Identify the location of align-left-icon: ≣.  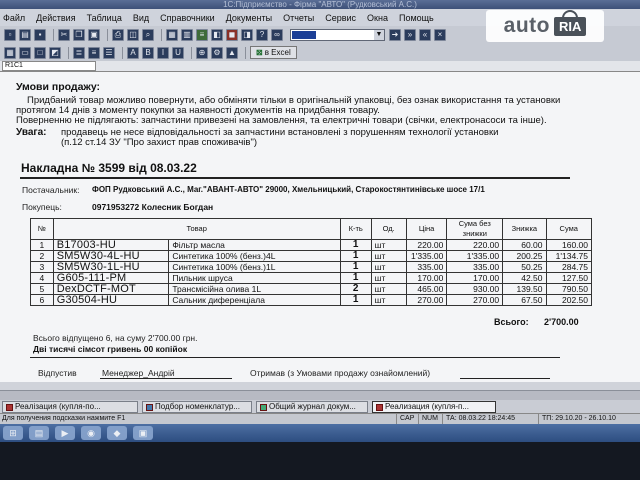
(79, 52).